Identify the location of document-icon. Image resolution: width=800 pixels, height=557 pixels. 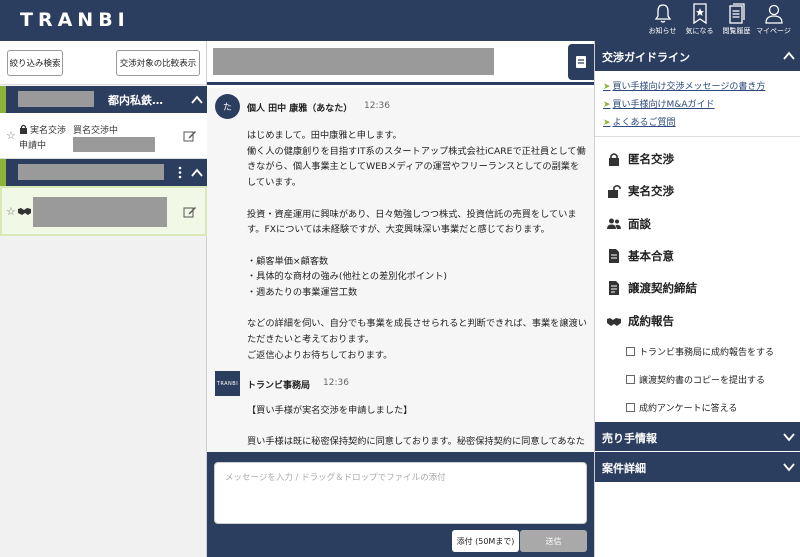
(614, 256).